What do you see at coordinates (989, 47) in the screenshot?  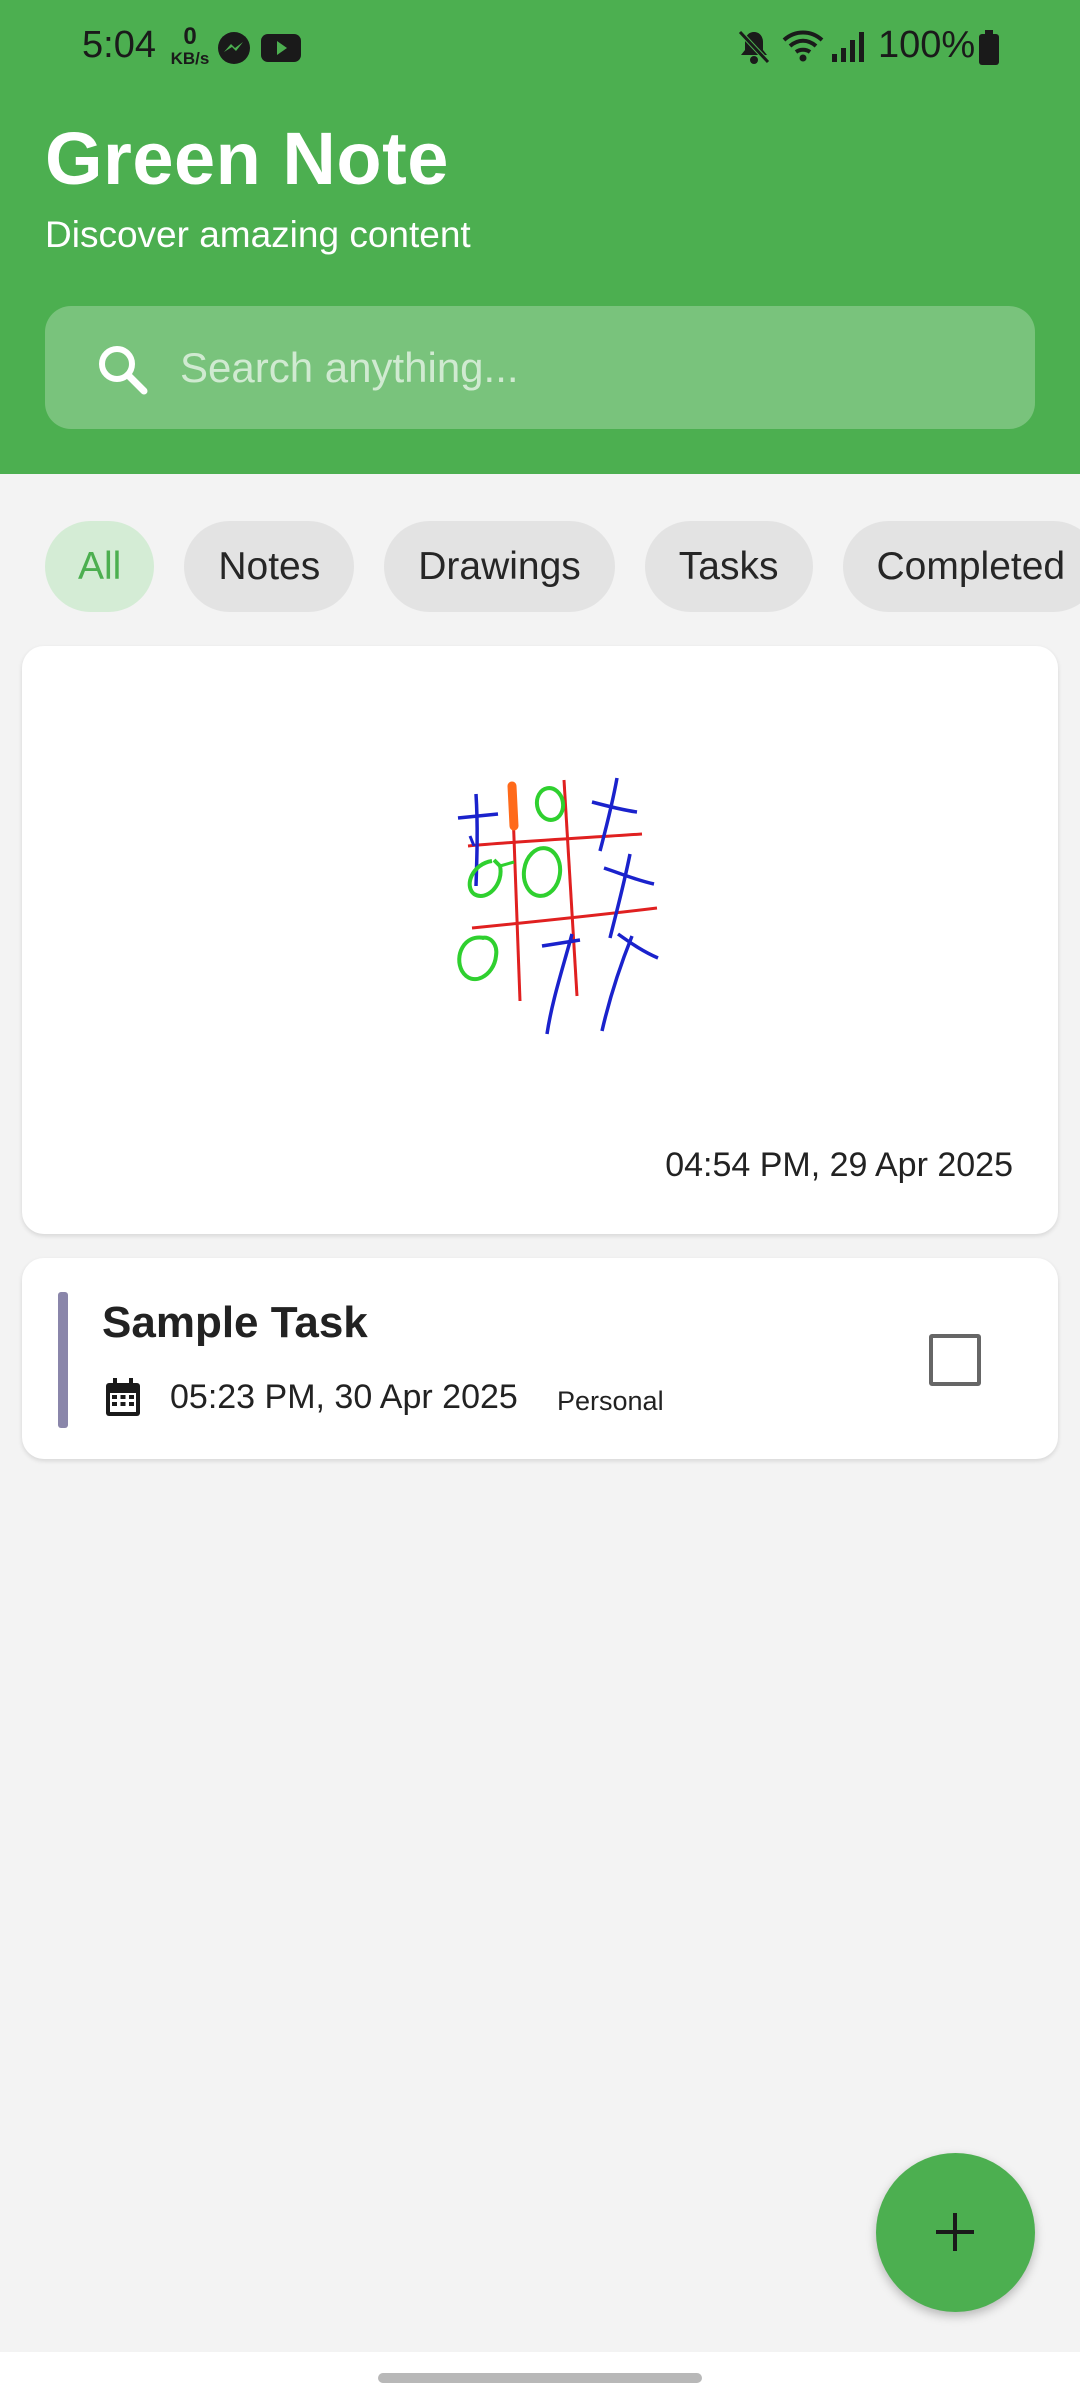 I see `battery-icon` at bounding box center [989, 47].